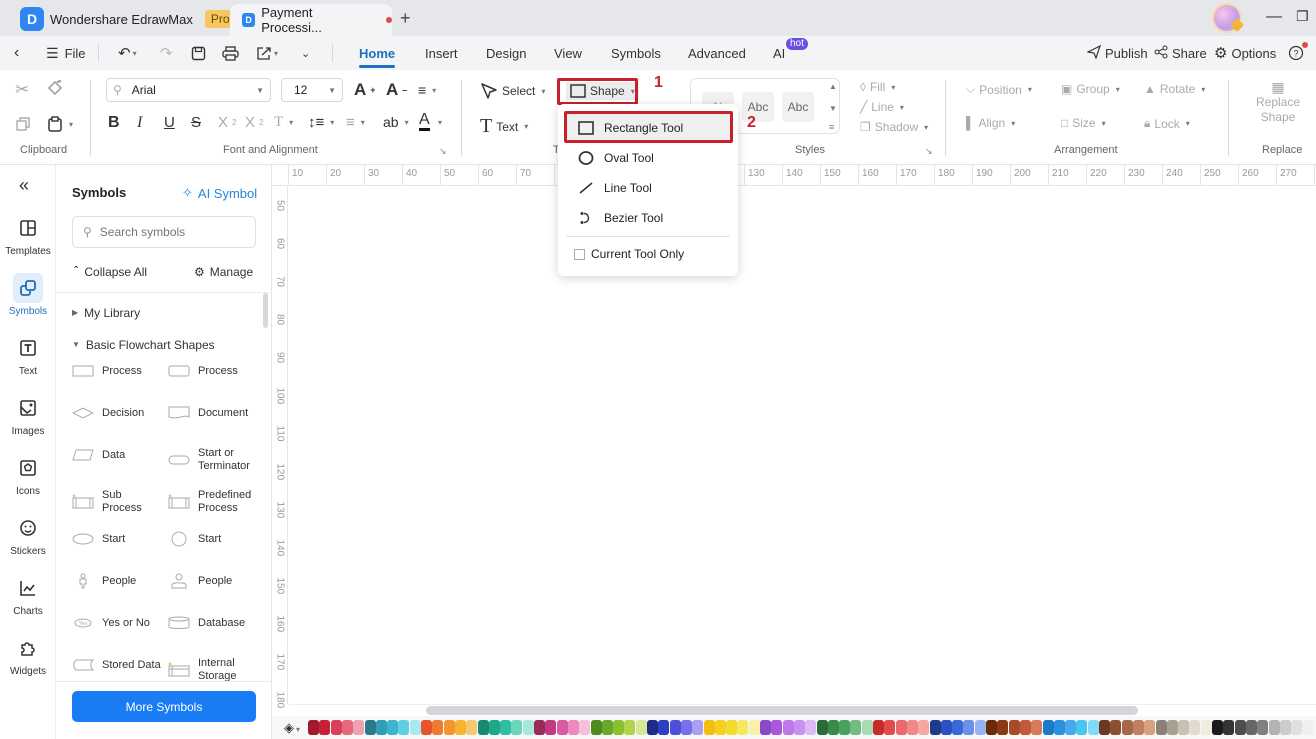  What do you see at coordinates (833, 86) in the screenshot?
I see `gallery-up-icon: ▲` at bounding box center [833, 86].